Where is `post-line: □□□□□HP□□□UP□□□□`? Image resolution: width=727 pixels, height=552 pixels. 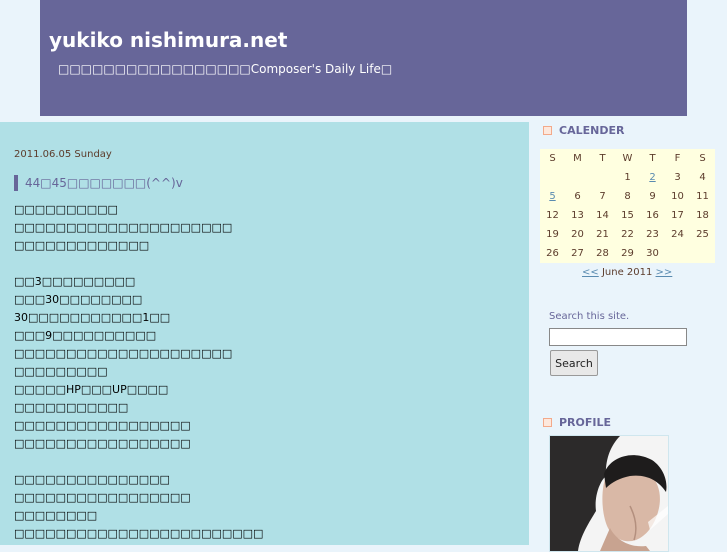
post-line: □□□□□HP□□□UP□□□□ is located at coordinates (91, 389).